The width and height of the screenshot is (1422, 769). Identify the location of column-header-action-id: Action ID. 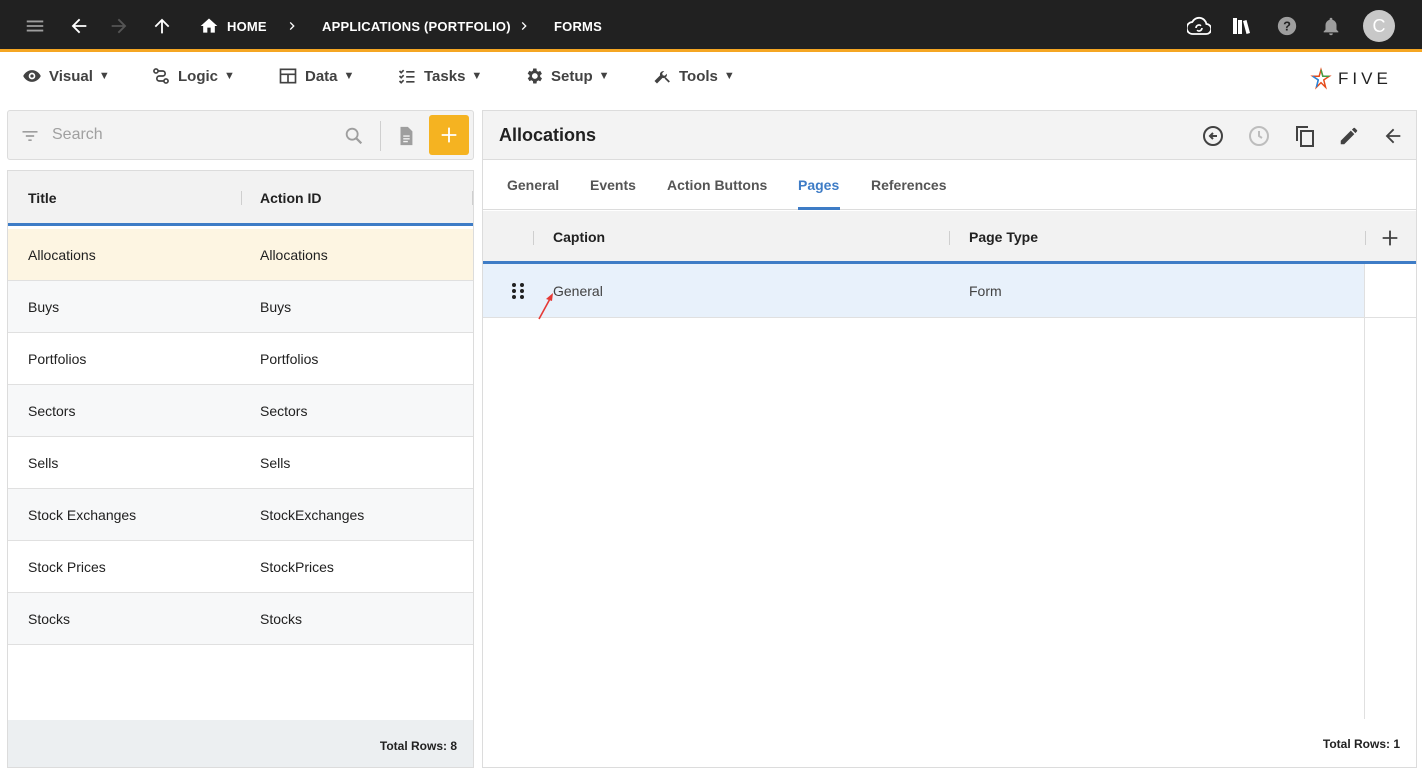
(290, 198).